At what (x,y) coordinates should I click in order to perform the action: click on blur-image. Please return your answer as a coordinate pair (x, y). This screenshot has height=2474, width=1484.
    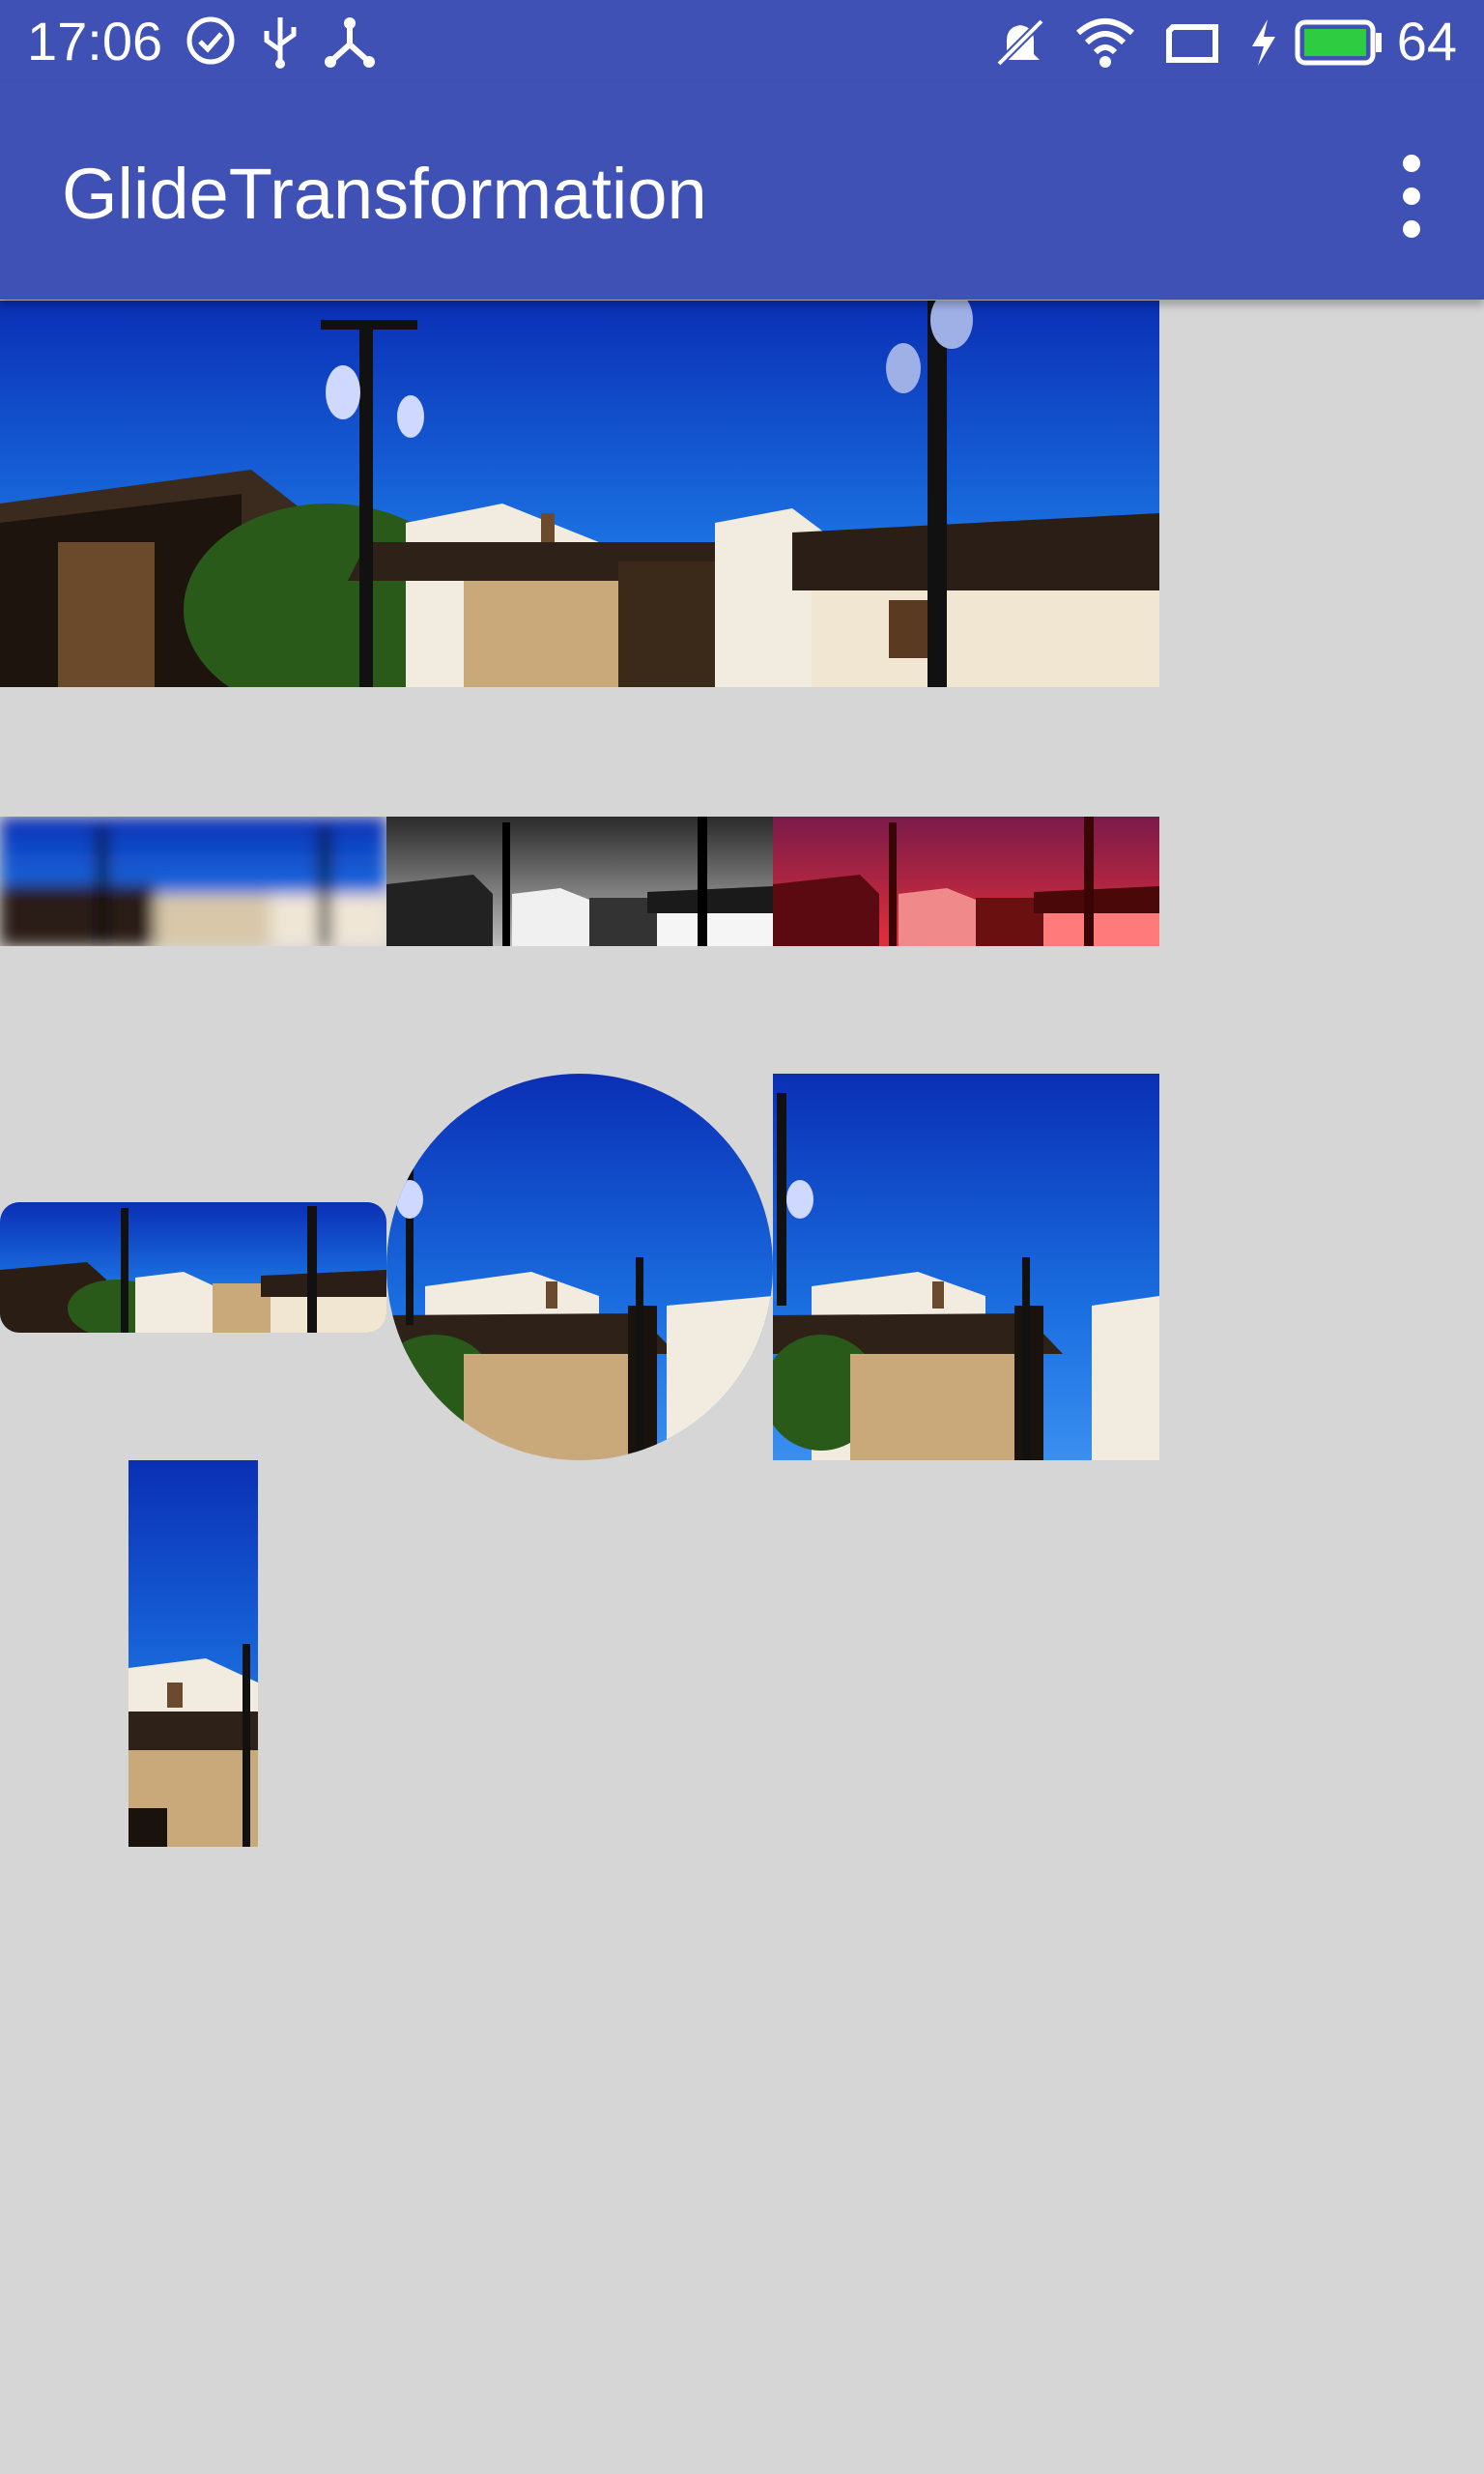
    Looking at the image, I should click on (193, 882).